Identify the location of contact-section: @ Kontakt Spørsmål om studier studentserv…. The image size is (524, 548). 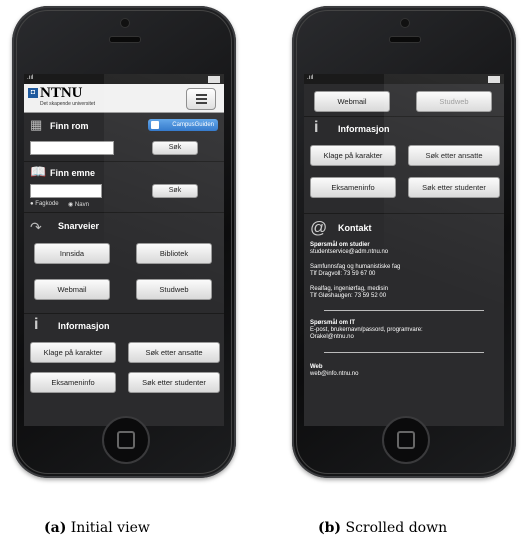
(404, 320).